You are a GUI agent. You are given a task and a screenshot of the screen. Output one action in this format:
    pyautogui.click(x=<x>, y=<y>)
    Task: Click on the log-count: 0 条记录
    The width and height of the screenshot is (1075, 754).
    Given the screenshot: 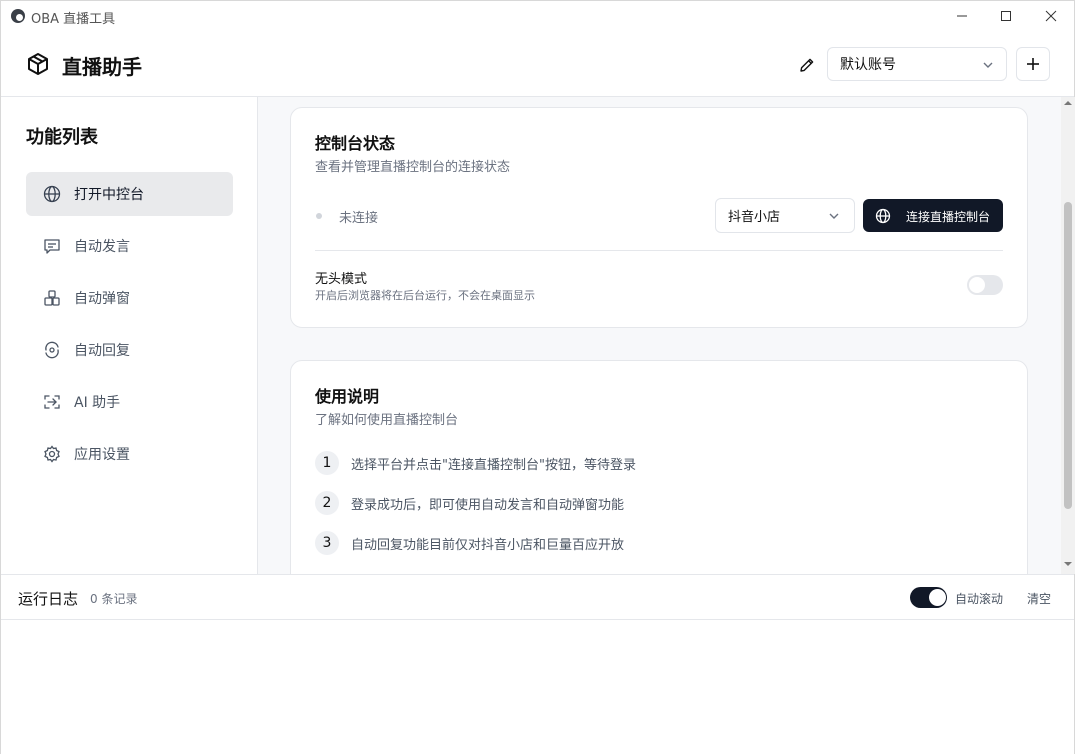 What is the action you would take?
    pyautogui.click(x=114, y=599)
    